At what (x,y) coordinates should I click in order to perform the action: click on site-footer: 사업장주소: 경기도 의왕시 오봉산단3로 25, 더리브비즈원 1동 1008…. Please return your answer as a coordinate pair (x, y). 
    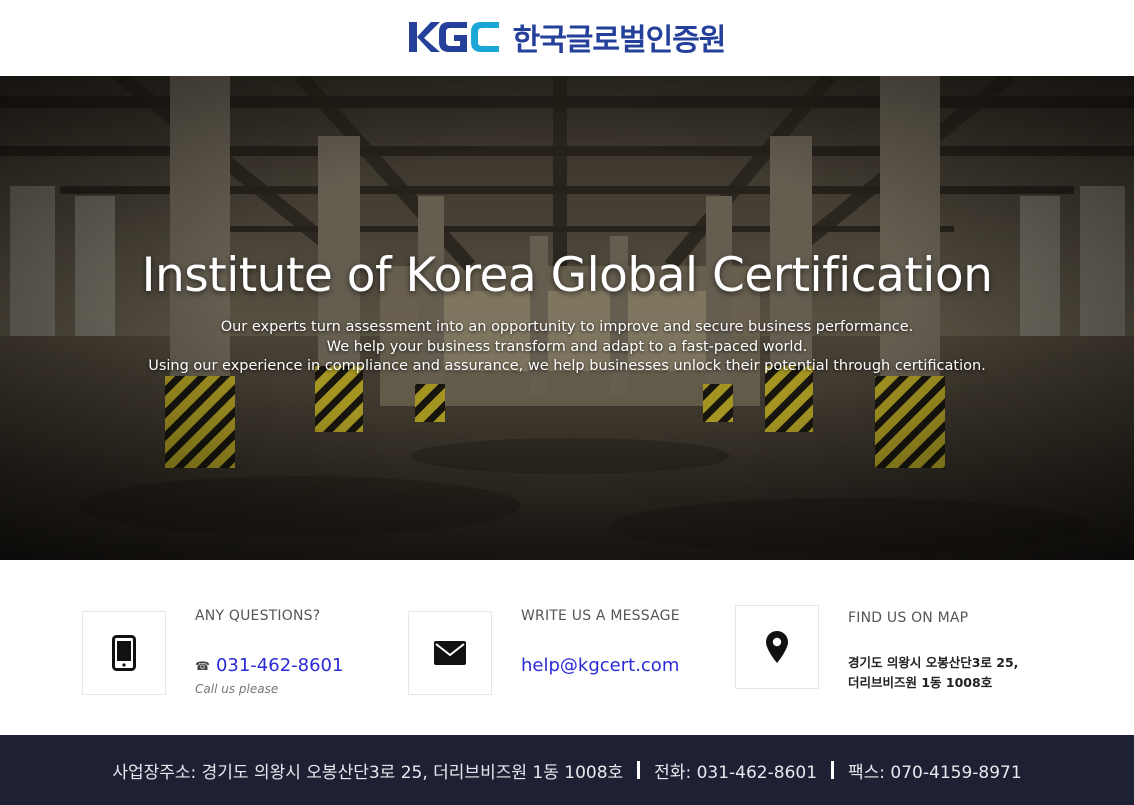
    Looking at the image, I should click on (567, 770).